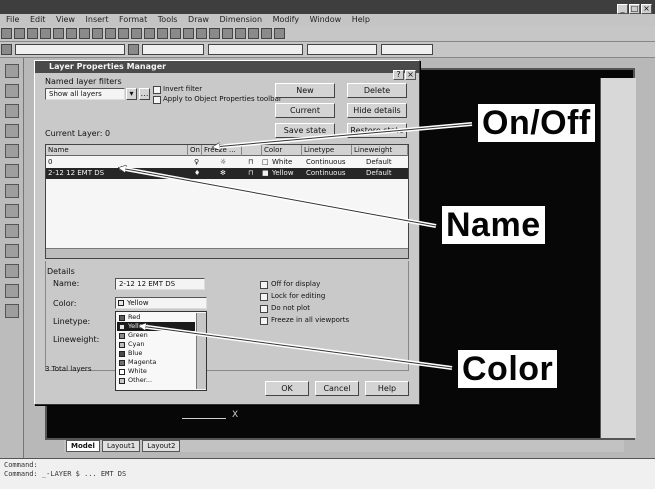 This screenshot has width=655, height=489. What do you see at coordinates (11, 211) in the screenshot?
I see `ellipse-tool-icon` at bounding box center [11, 211].